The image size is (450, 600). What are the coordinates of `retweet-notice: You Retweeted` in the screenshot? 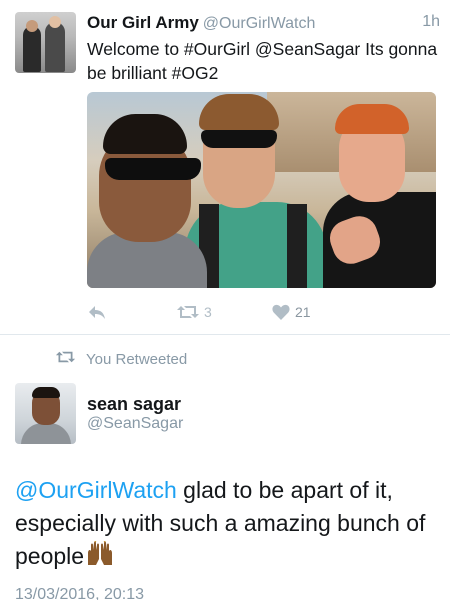 It's located at (121, 359).